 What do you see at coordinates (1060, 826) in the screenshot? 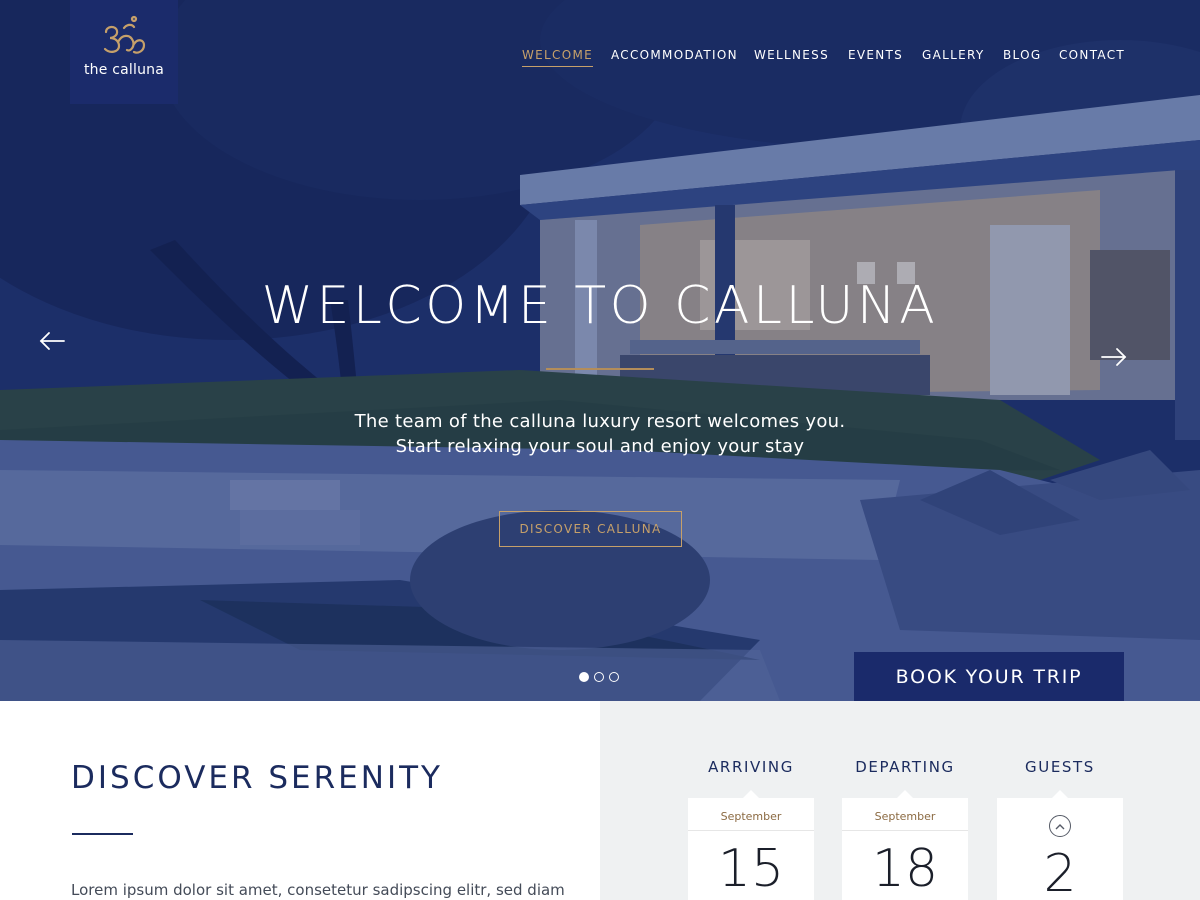
I see `chevron-up-icon` at bounding box center [1060, 826].